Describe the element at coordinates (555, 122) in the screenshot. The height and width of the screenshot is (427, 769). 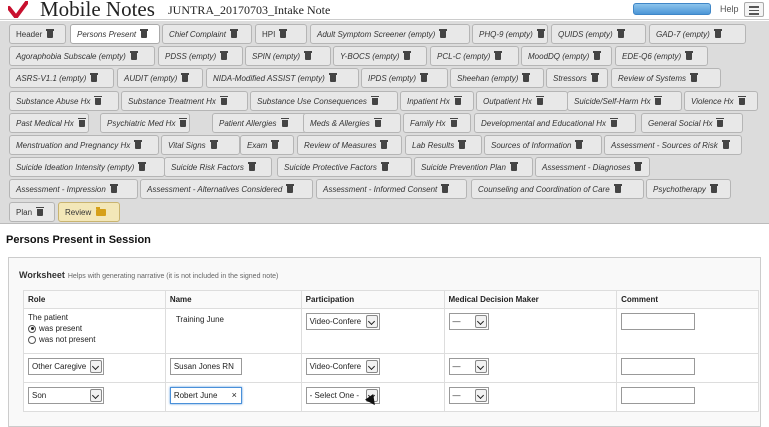
I see `tab-developmental-and-educational-hx: Developmental and Educational Hx` at that location.